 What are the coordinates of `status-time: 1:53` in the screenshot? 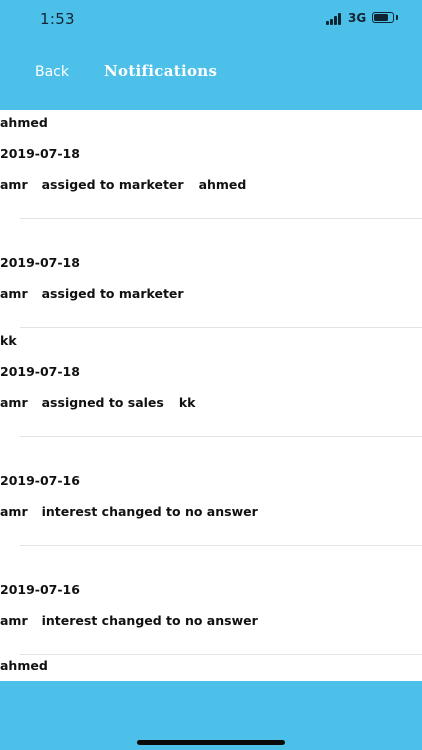 It's located at (57, 19).